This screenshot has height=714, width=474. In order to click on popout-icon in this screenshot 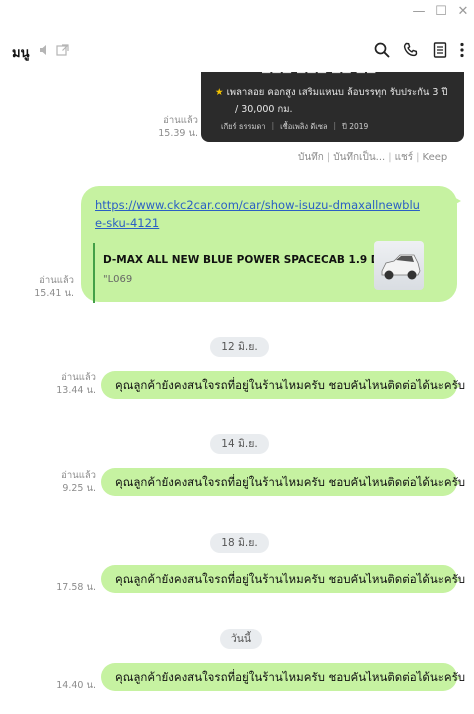, I will do `click(62, 50)`.